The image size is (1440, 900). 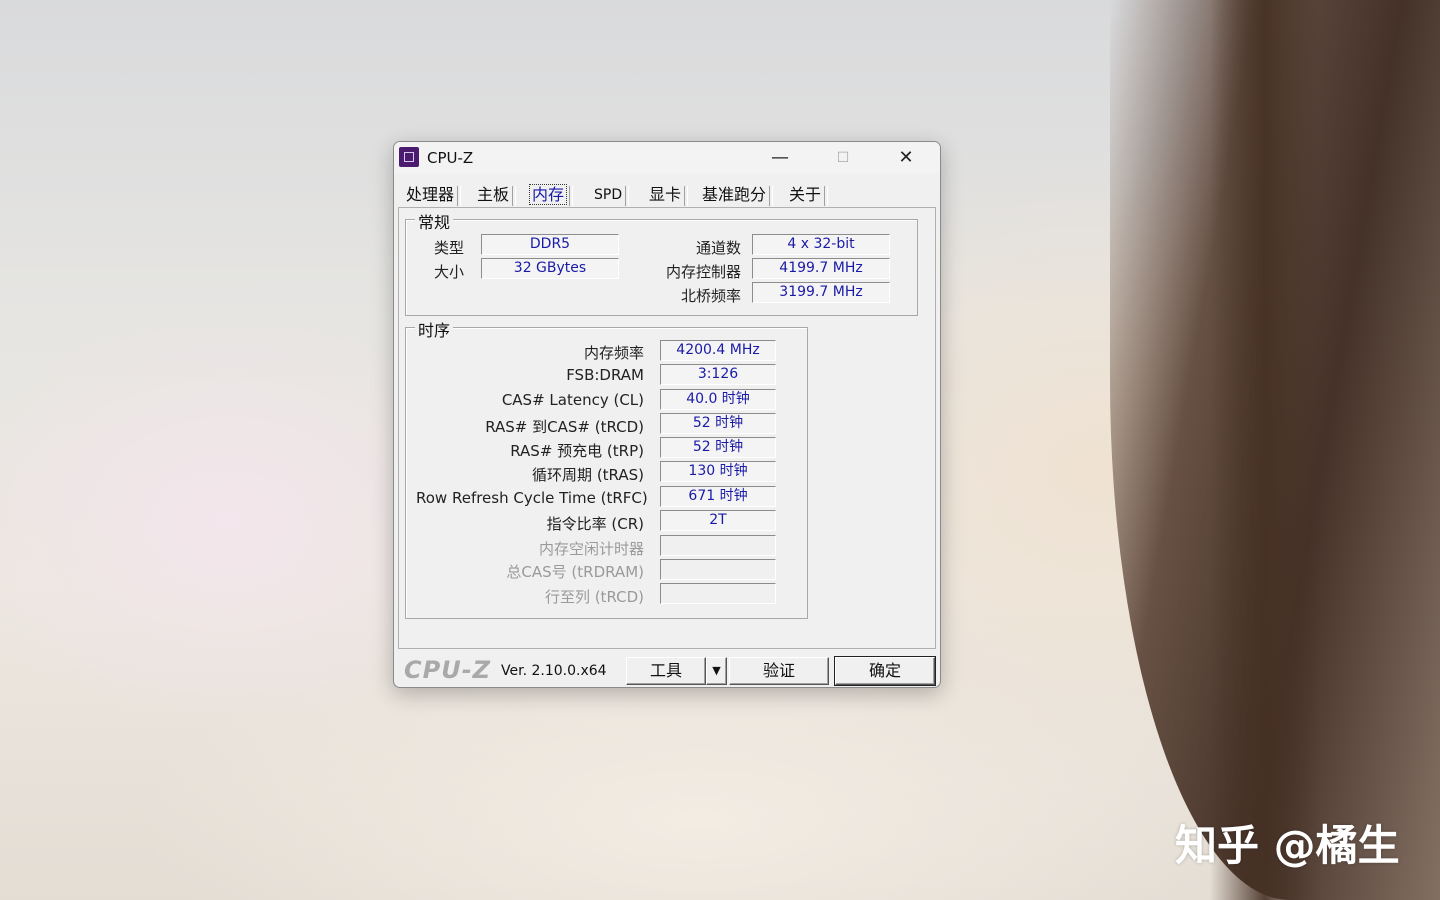 What do you see at coordinates (612, 195) in the screenshot?
I see `tab-spd: SPD` at bounding box center [612, 195].